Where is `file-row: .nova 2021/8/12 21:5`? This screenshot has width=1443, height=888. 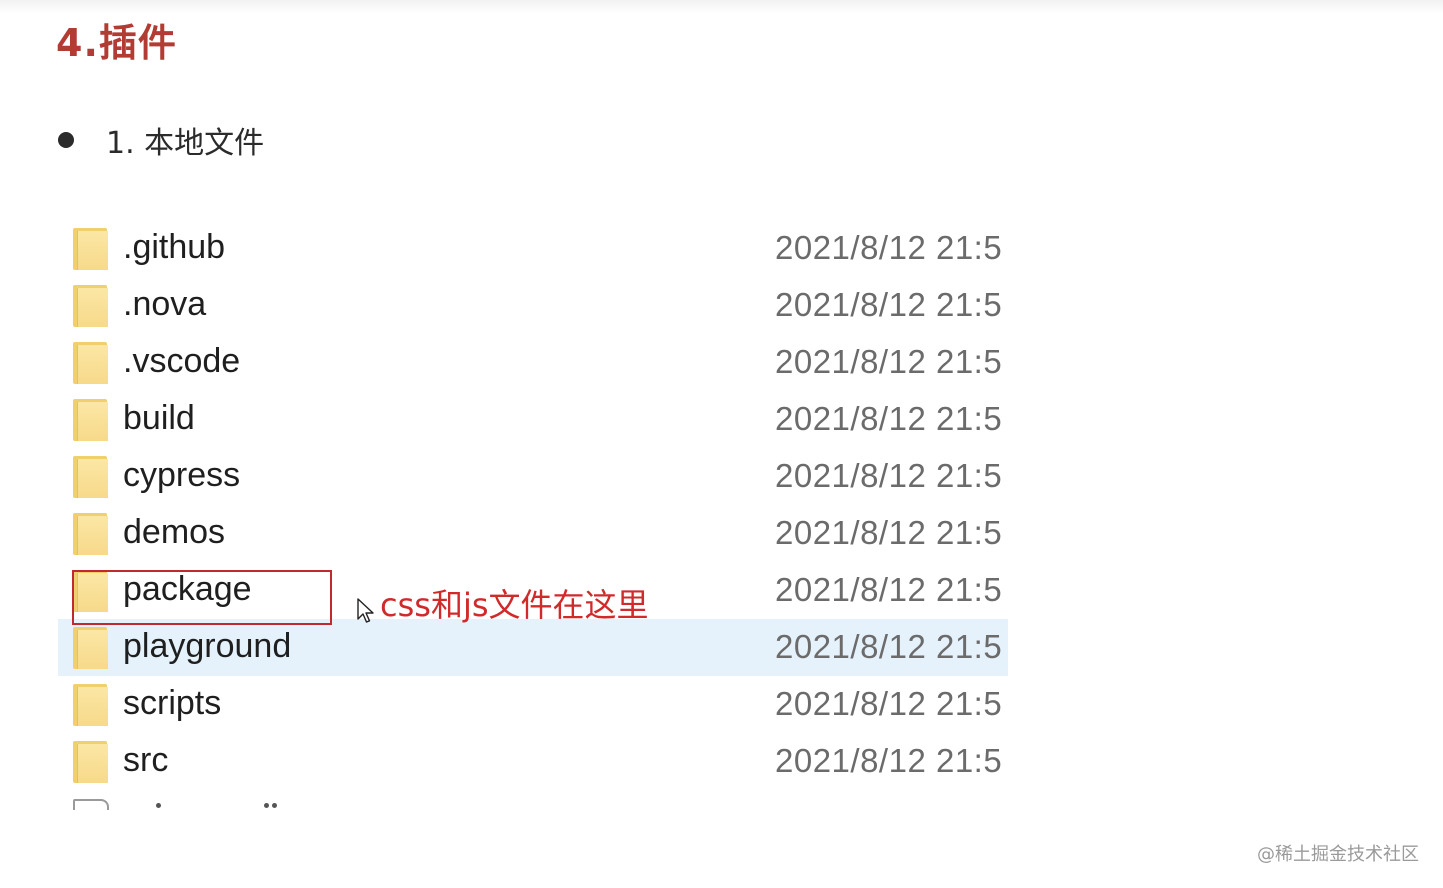
file-row: .nova 2021/8/12 21:5 is located at coordinates (533, 305).